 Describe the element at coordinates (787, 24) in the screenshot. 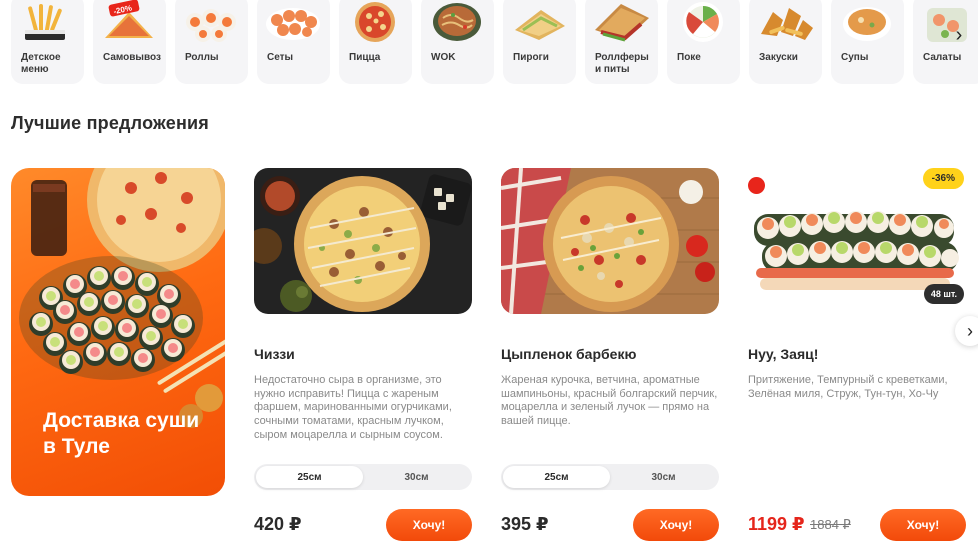

I see `snacks-icon` at that location.